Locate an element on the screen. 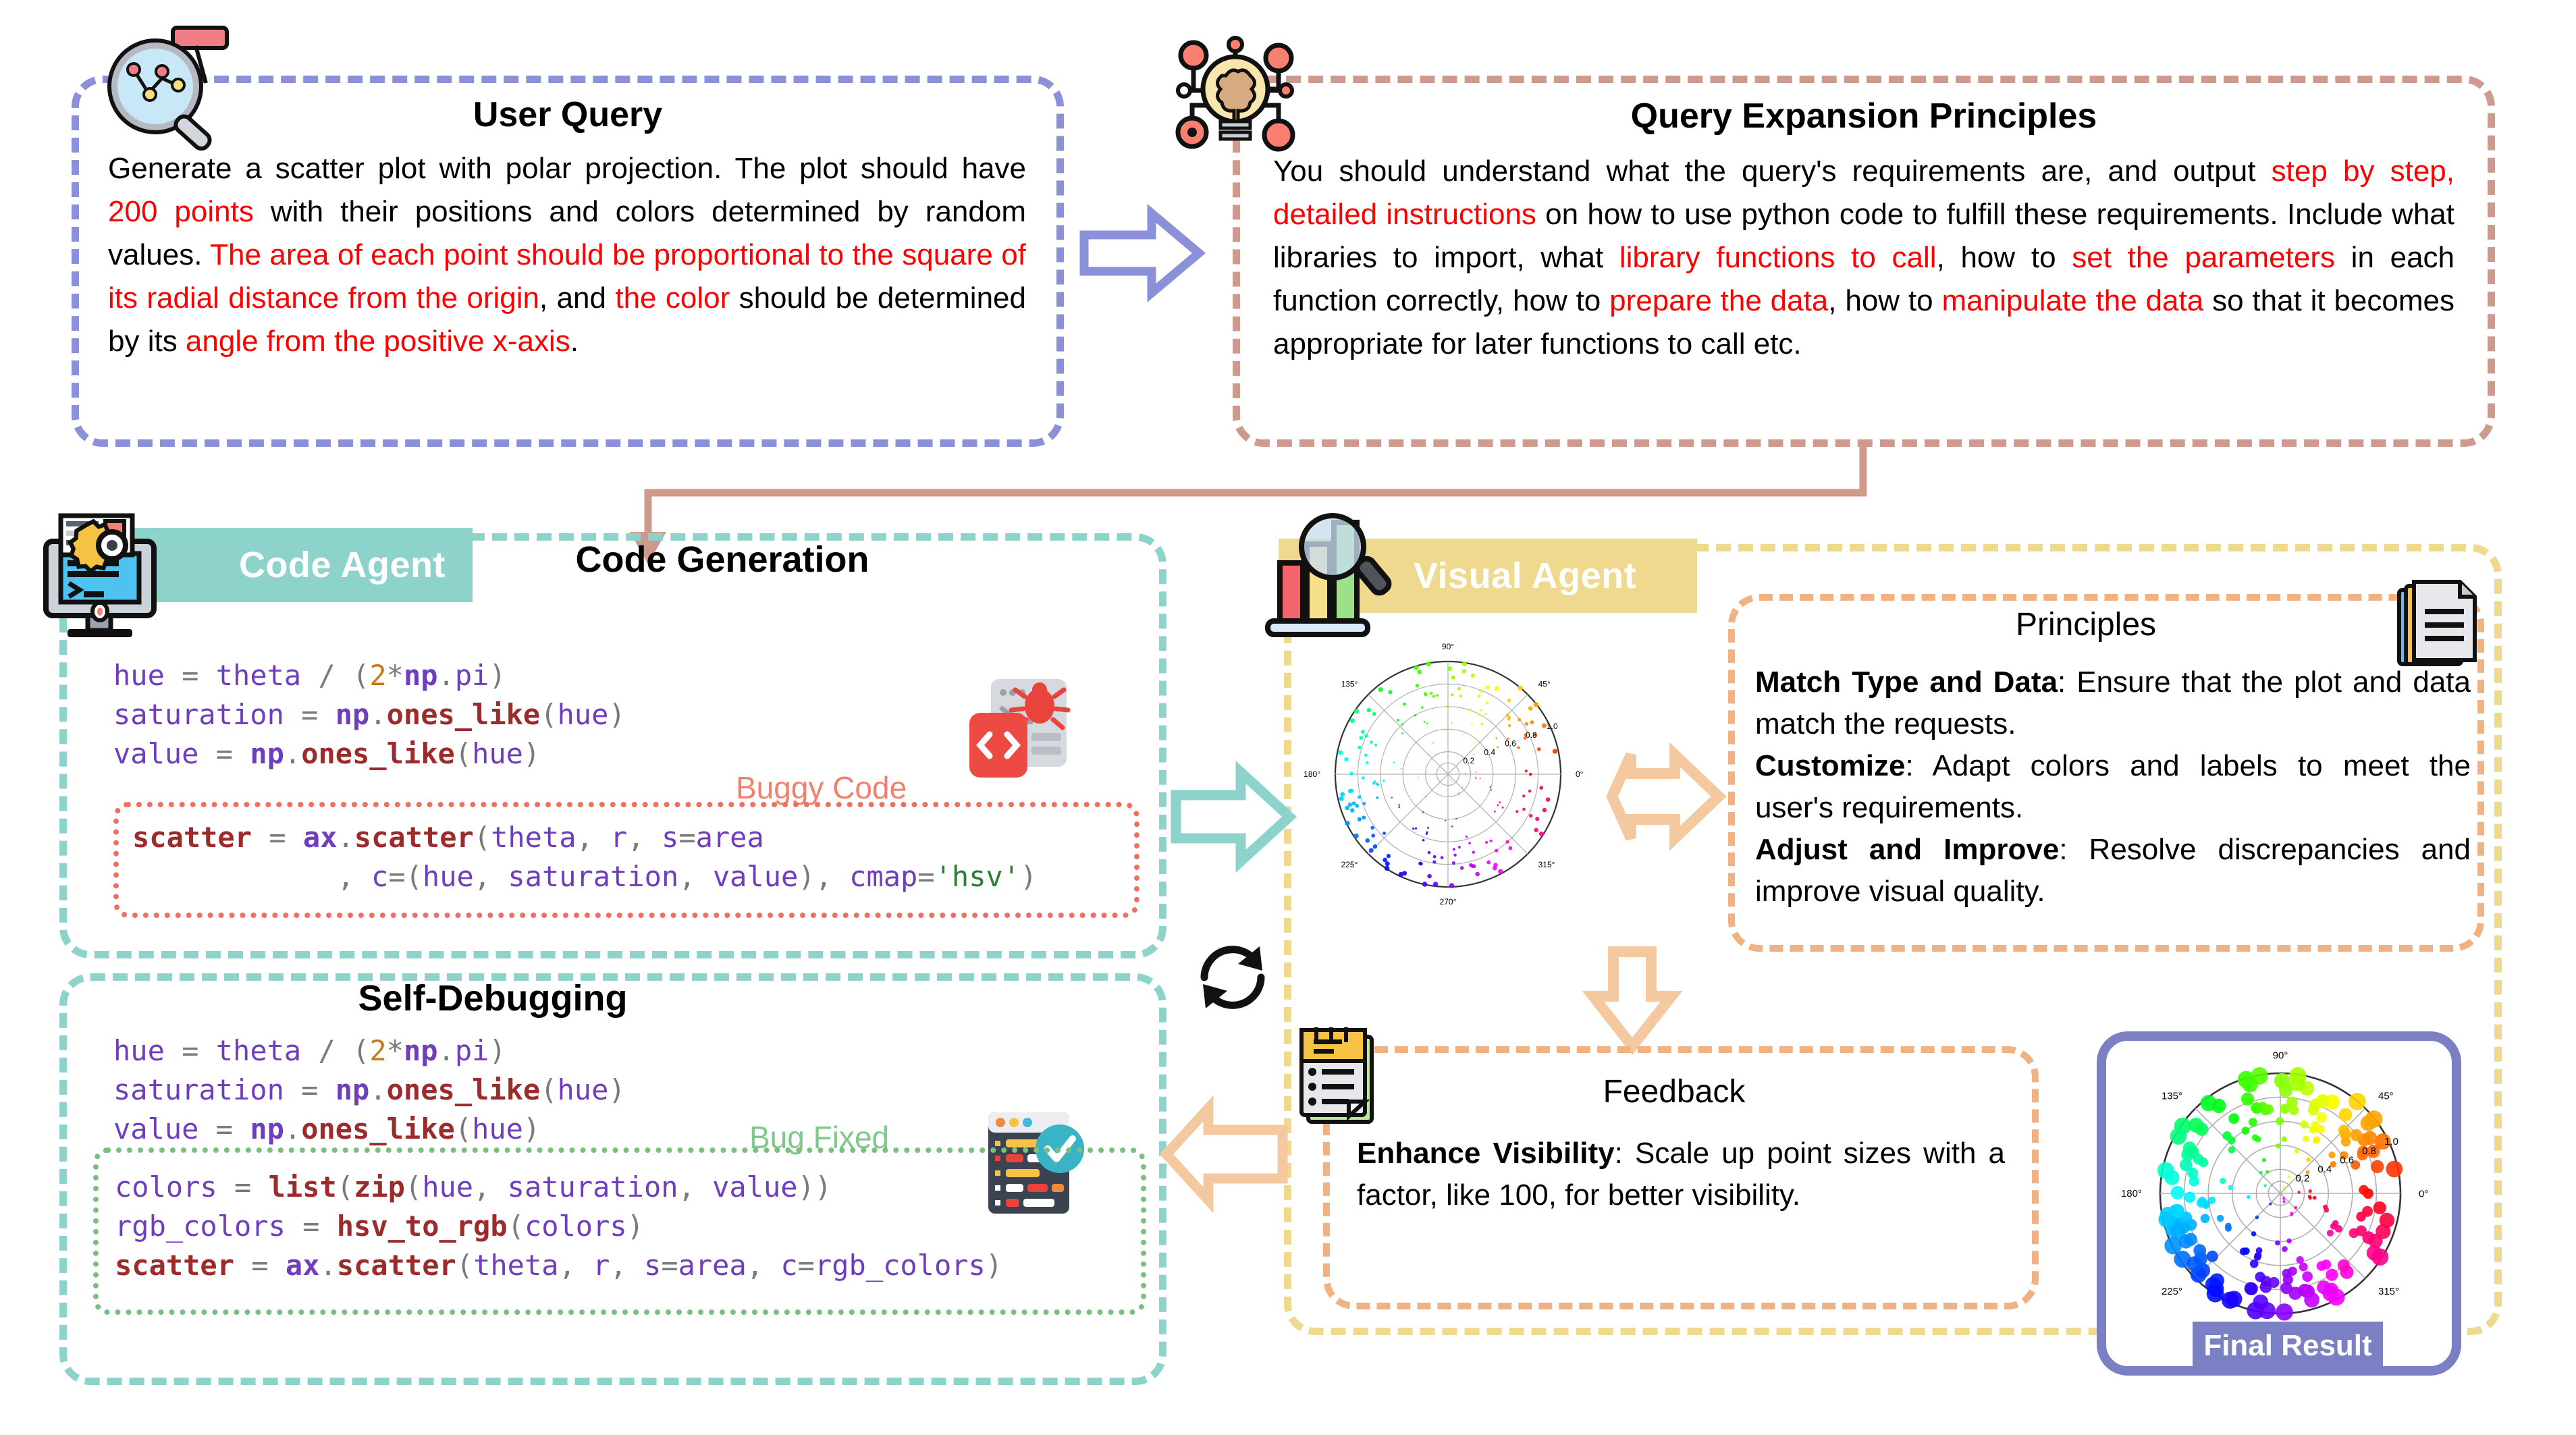  code-generation-title: Code Generation is located at coordinates (722, 559).